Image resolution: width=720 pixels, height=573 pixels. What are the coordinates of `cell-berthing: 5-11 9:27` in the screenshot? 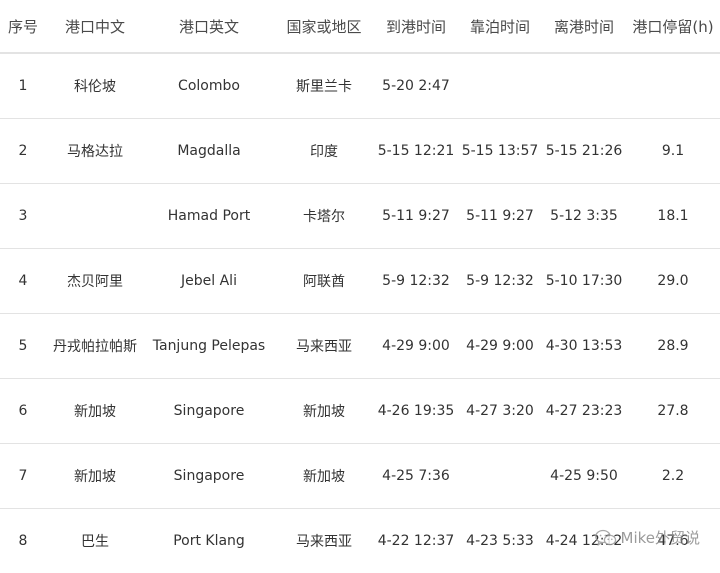 It's located at (500, 216).